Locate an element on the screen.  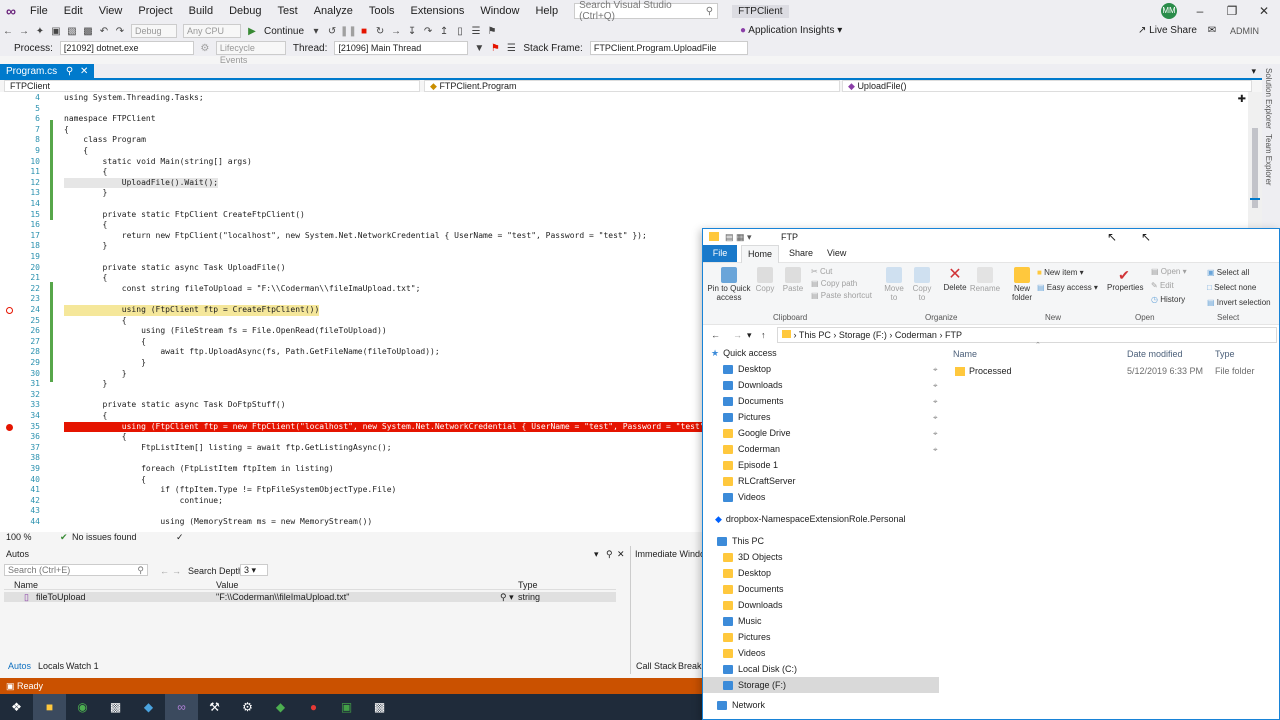
cut-button: ✂ Cut is located at coordinates (821, 271).